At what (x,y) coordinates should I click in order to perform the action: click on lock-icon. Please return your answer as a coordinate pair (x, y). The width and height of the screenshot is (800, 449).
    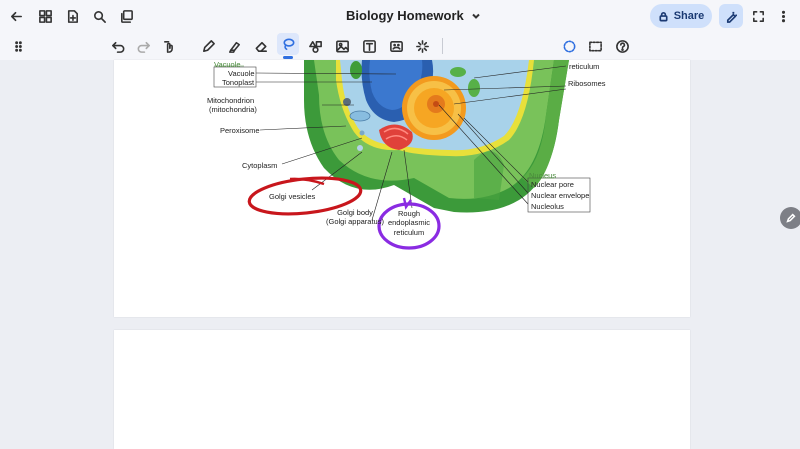
    Looking at the image, I should click on (663, 16).